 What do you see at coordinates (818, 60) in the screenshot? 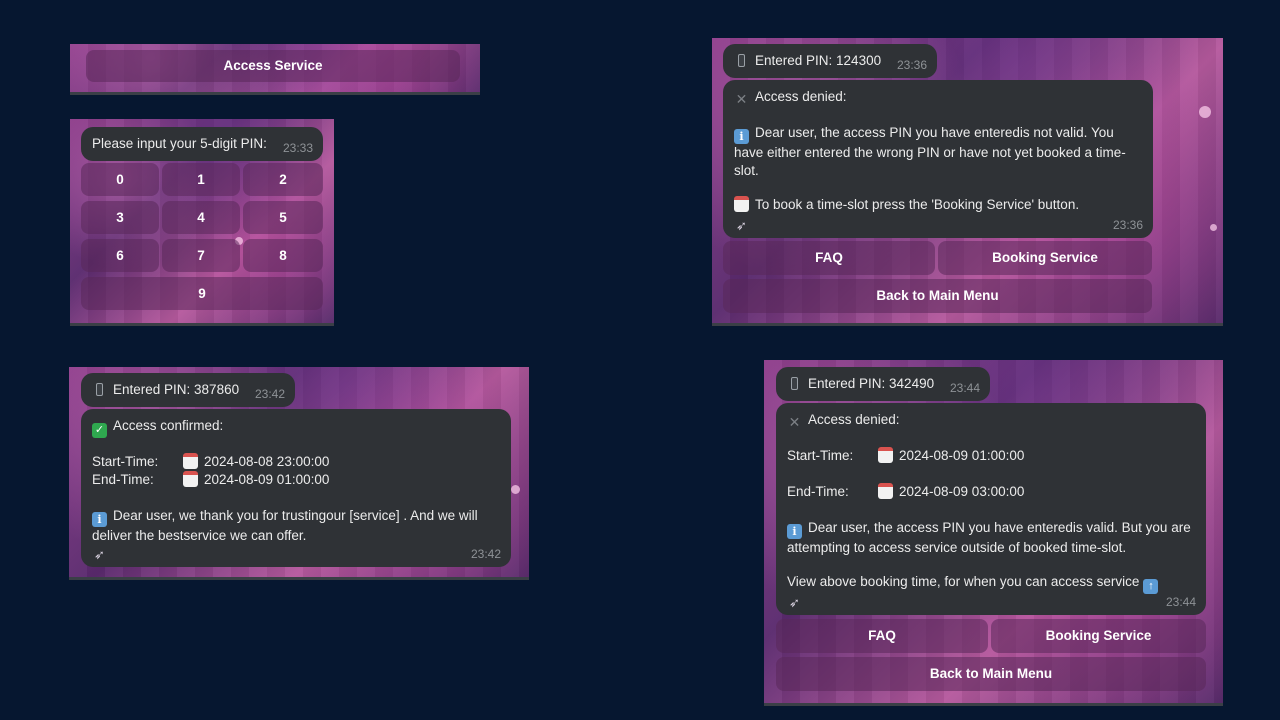
I see `entered-pin-text: Entered PIN: 124300` at bounding box center [818, 60].